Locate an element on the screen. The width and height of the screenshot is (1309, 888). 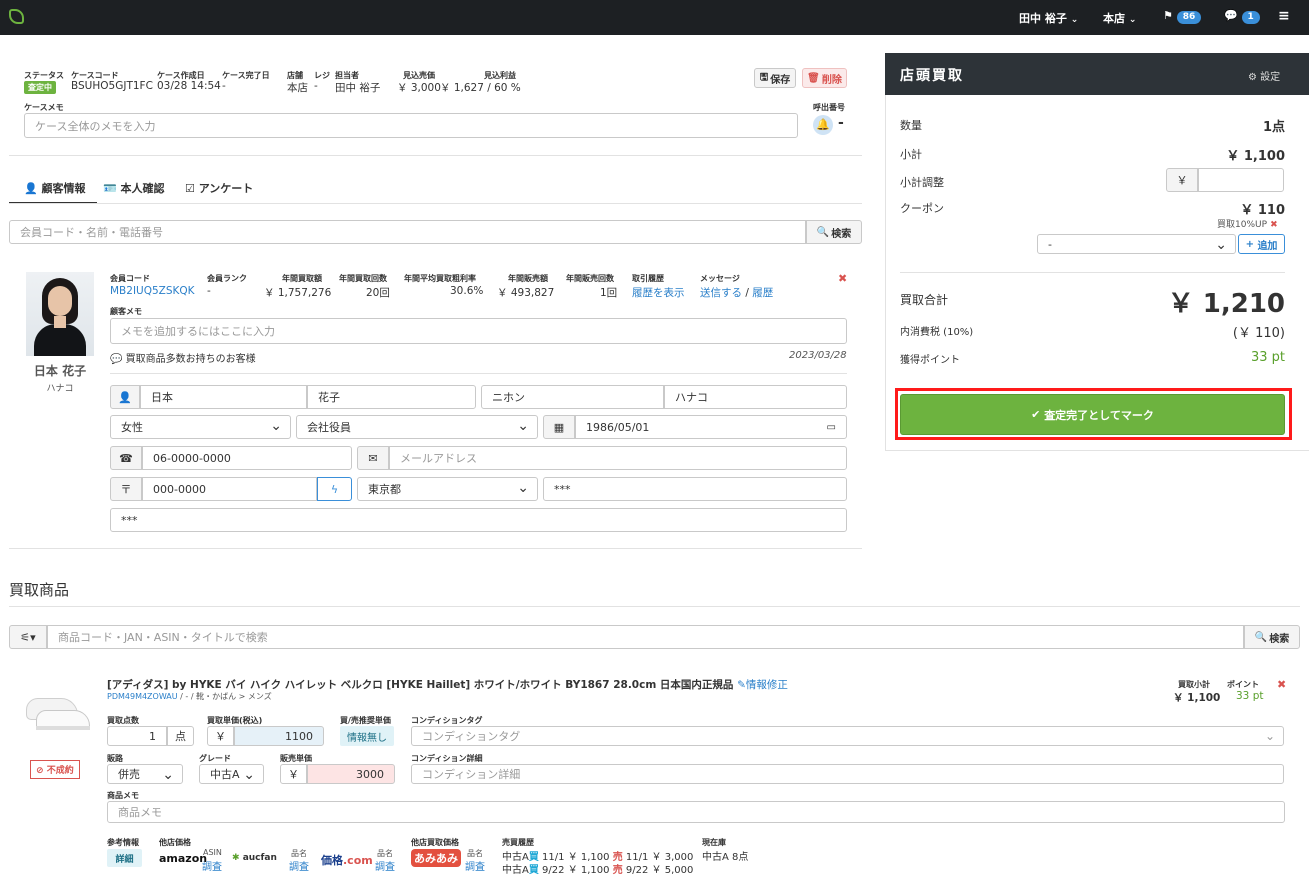
condition-detail-label: コンディション詳細 is located at coordinates (447, 758).